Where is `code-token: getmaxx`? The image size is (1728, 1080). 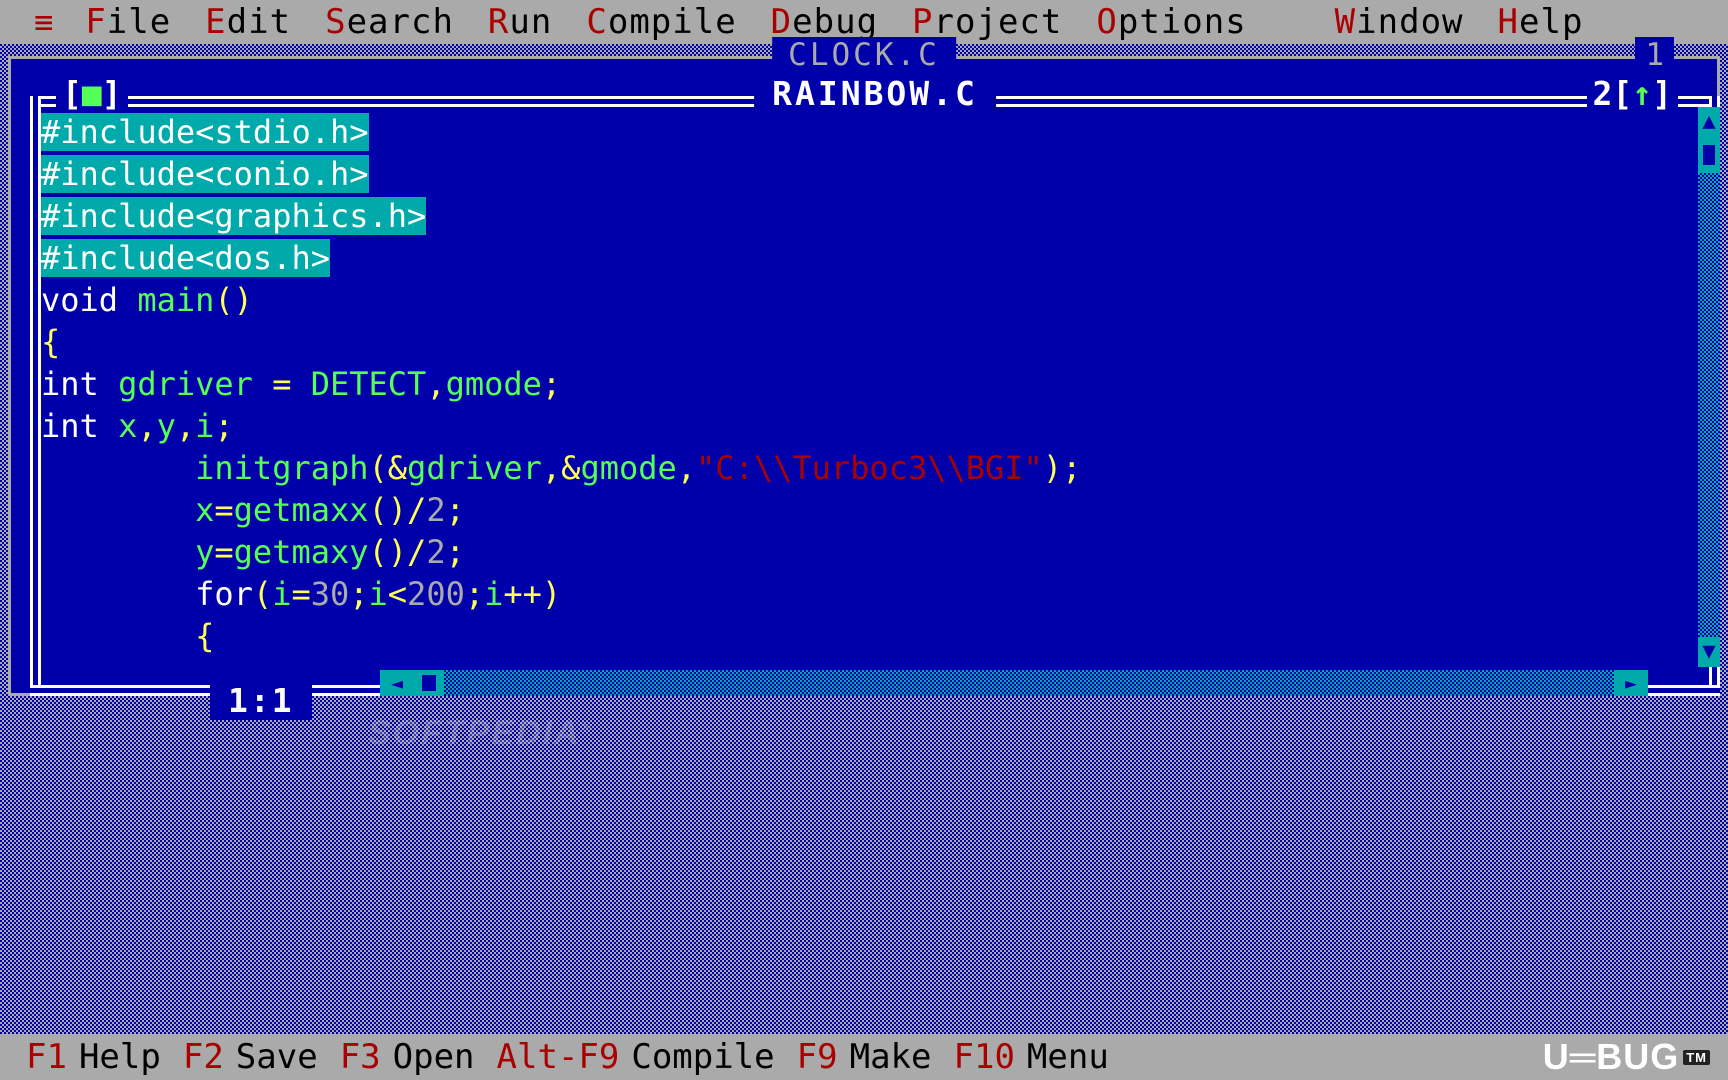
code-token: getmaxx is located at coordinates (301, 510).